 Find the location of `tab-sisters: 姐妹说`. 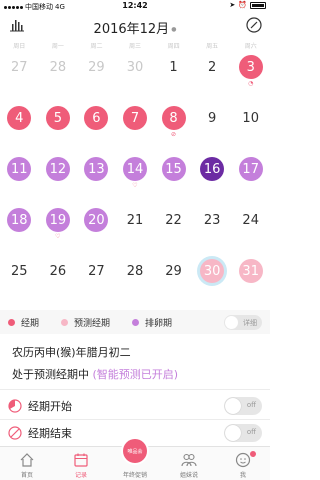

tab-sisters: 姐妹说 is located at coordinates (189, 463).